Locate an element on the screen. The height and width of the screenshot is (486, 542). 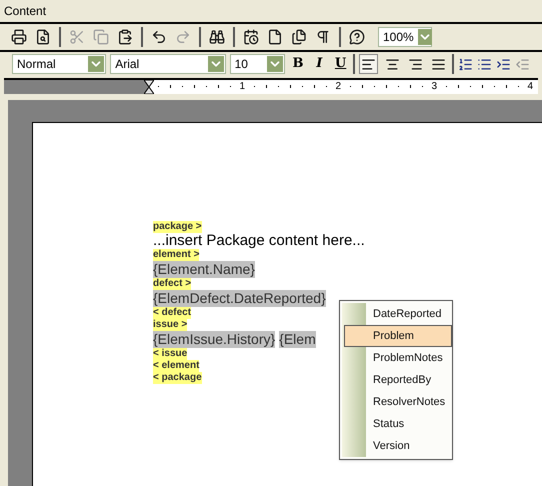
dropdown-field: Normal is located at coordinates (59, 64).